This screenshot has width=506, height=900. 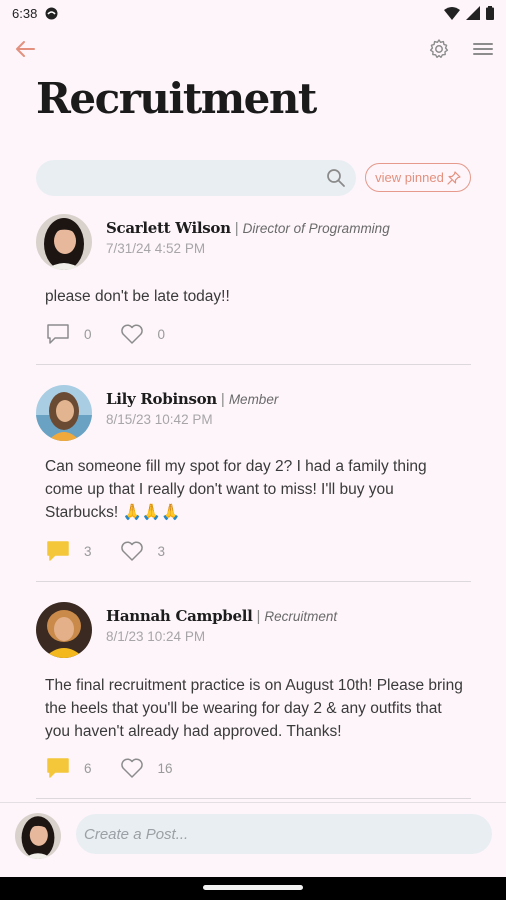 I want to click on author-name: Scarlett Wilson, so click(x=168, y=228).